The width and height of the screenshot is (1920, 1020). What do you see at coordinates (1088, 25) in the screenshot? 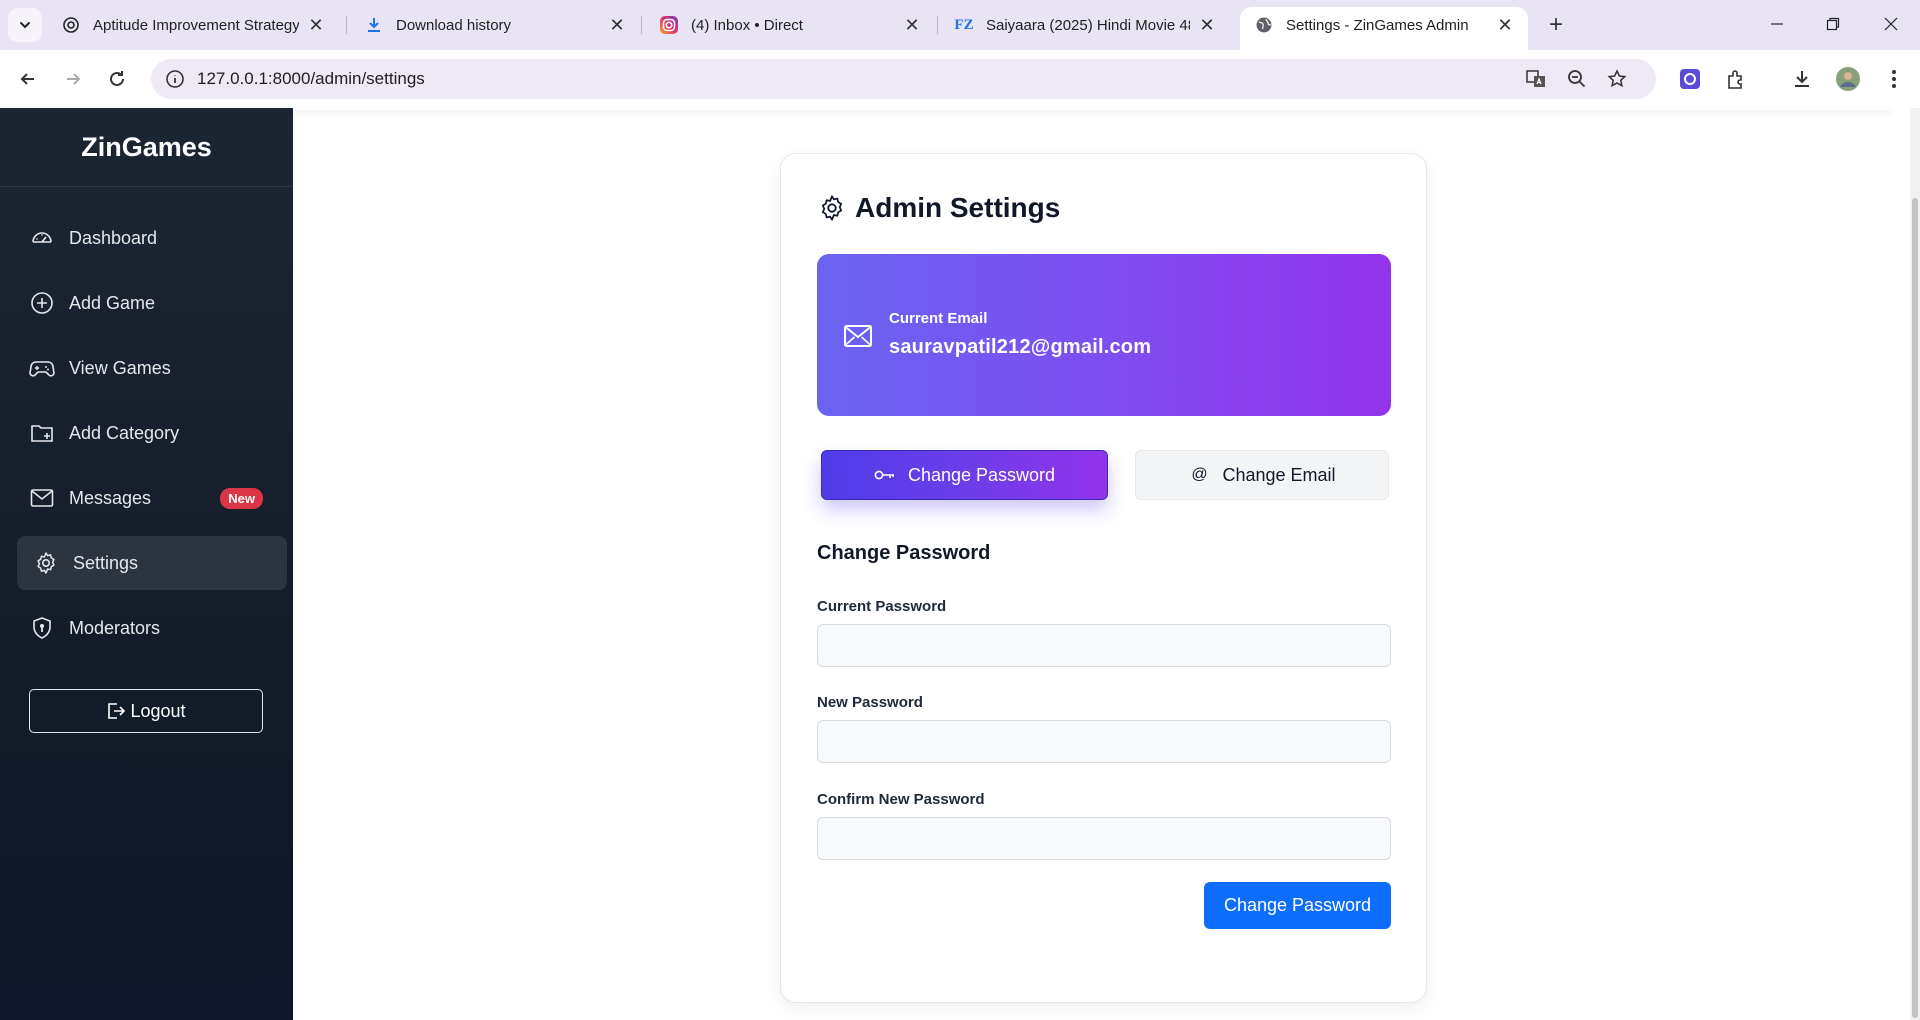
I see `tab-title: Saiyaara (2025) Hindi Movie 480` at bounding box center [1088, 25].